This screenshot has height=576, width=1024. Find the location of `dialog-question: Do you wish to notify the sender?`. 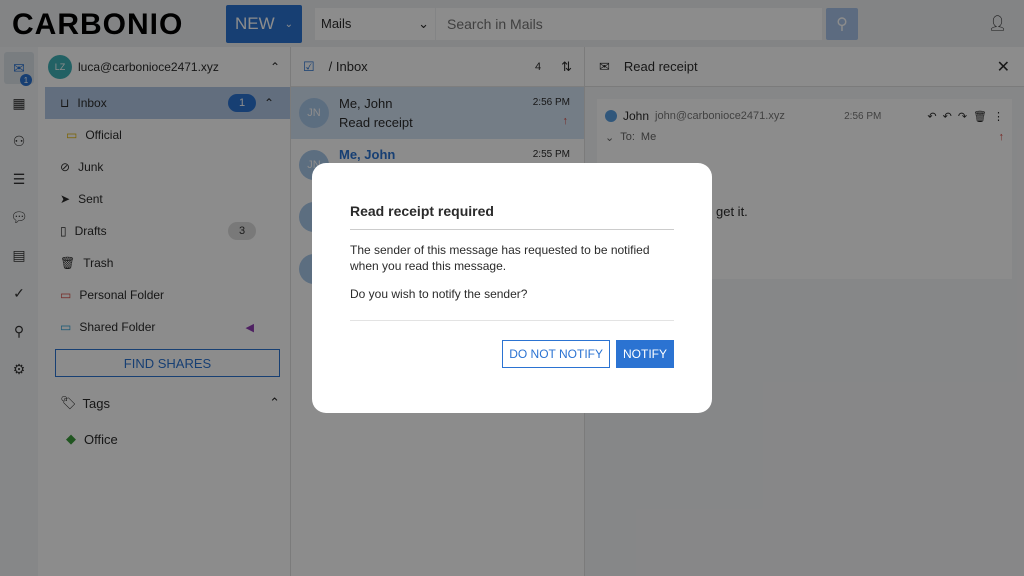

dialog-question: Do you wish to notify the sender? is located at coordinates (439, 294).